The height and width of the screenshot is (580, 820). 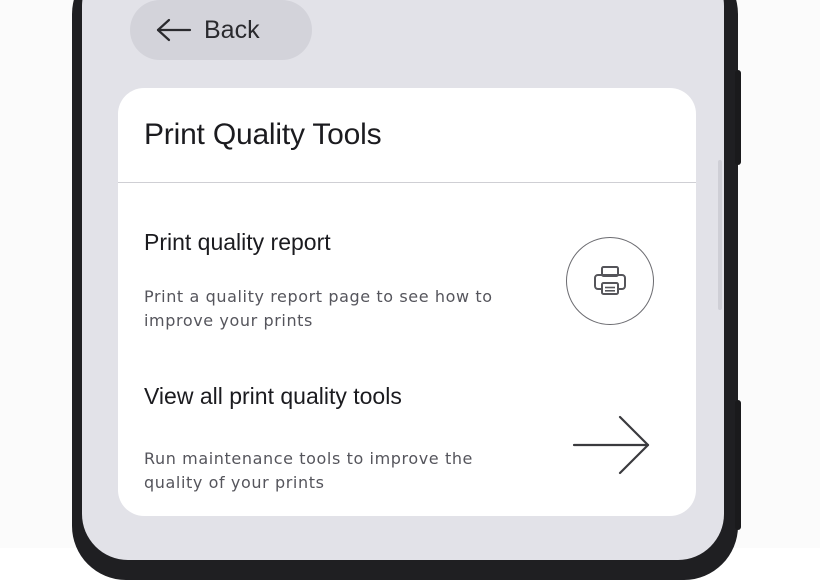 What do you see at coordinates (232, 29) in the screenshot?
I see `back-button-label: Back` at bounding box center [232, 29].